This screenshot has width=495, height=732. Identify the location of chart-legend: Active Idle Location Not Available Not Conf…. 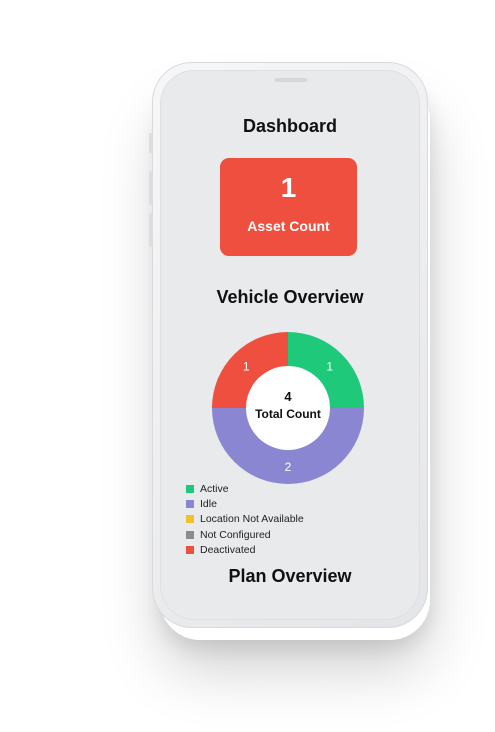
(245, 519).